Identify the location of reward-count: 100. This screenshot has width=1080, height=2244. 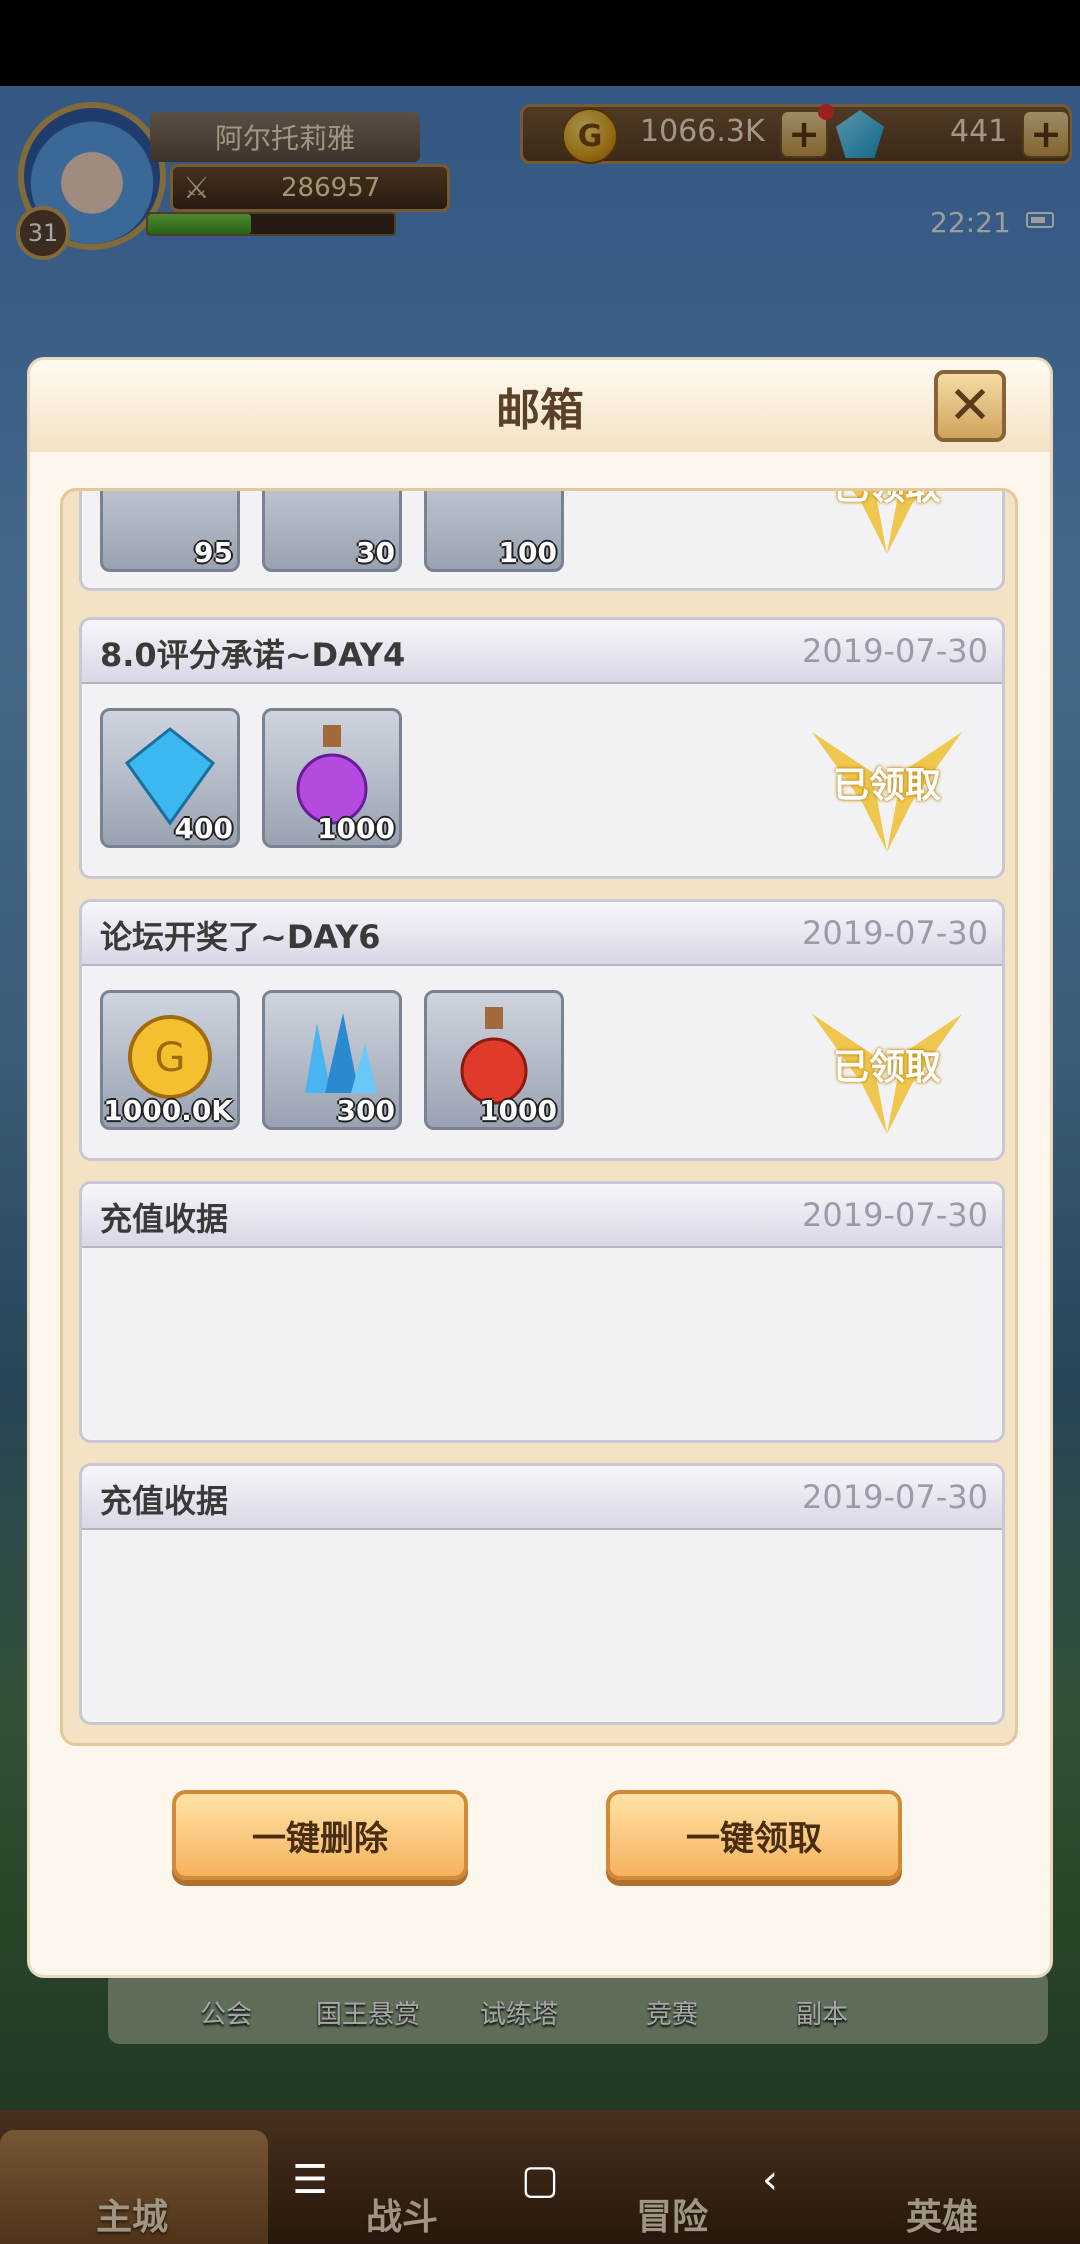
(527, 552).